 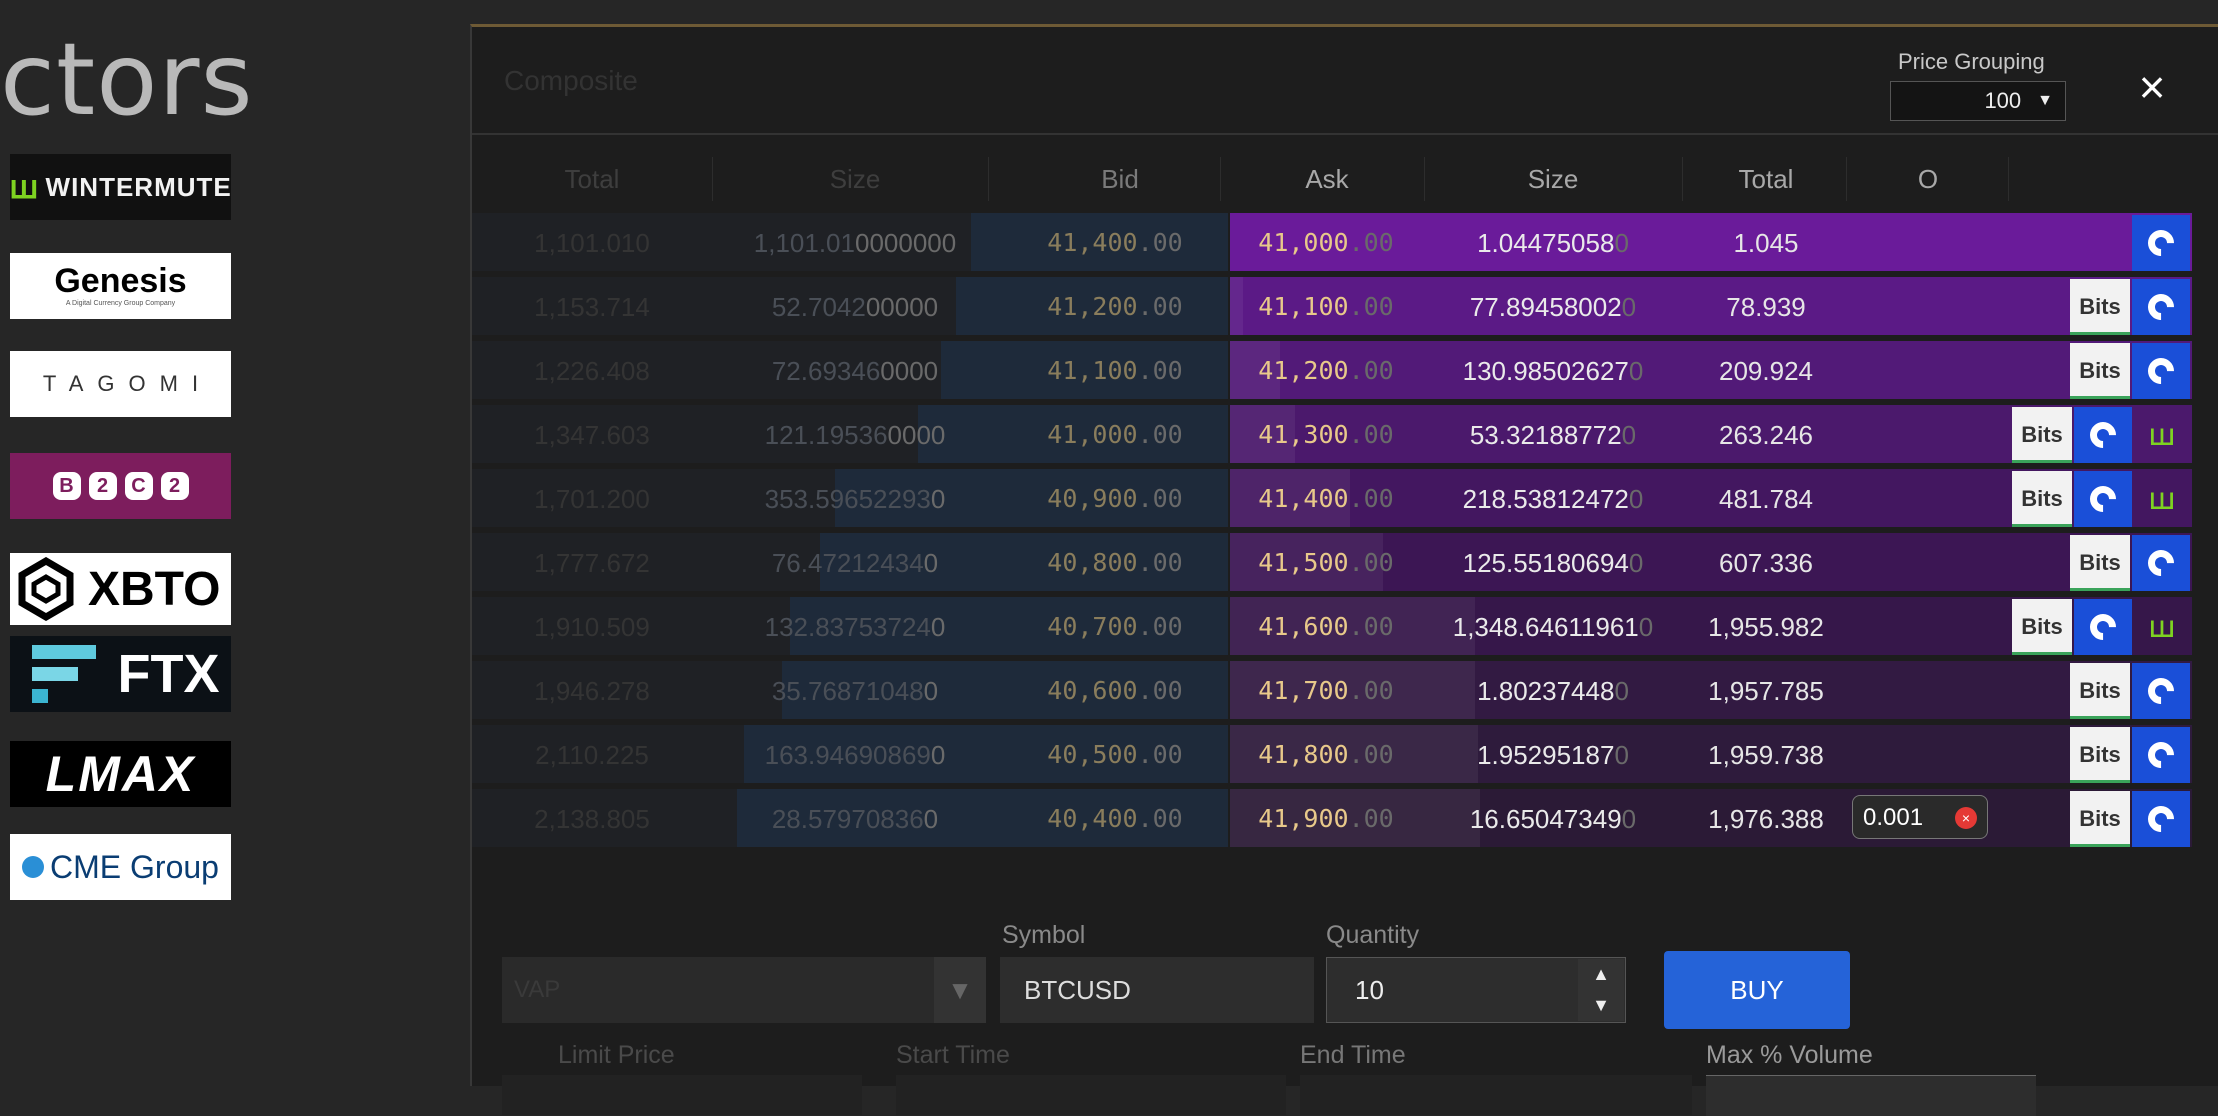 What do you see at coordinates (1553, 755) in the screenshot?
I see `ask-size-cell: 1.952951870` at bounding box center [1553, 755].